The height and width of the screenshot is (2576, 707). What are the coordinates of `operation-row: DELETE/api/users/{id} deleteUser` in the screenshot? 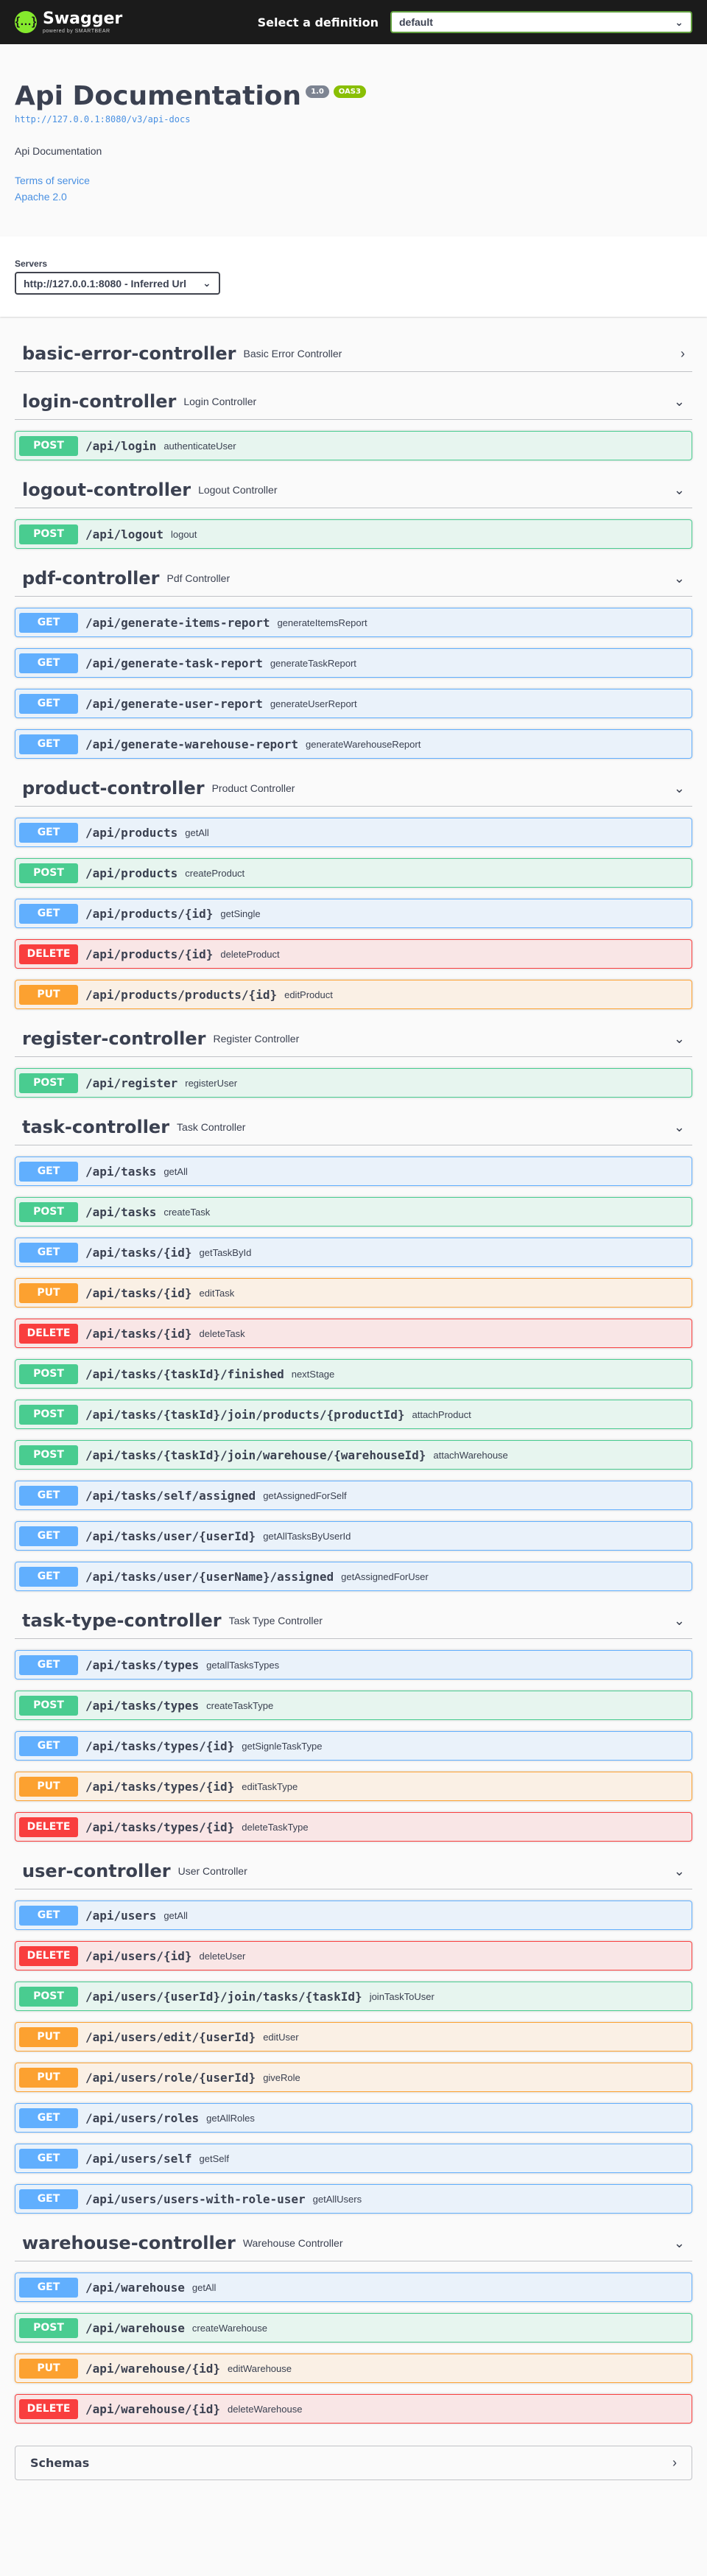 It's located at (353, 1955).